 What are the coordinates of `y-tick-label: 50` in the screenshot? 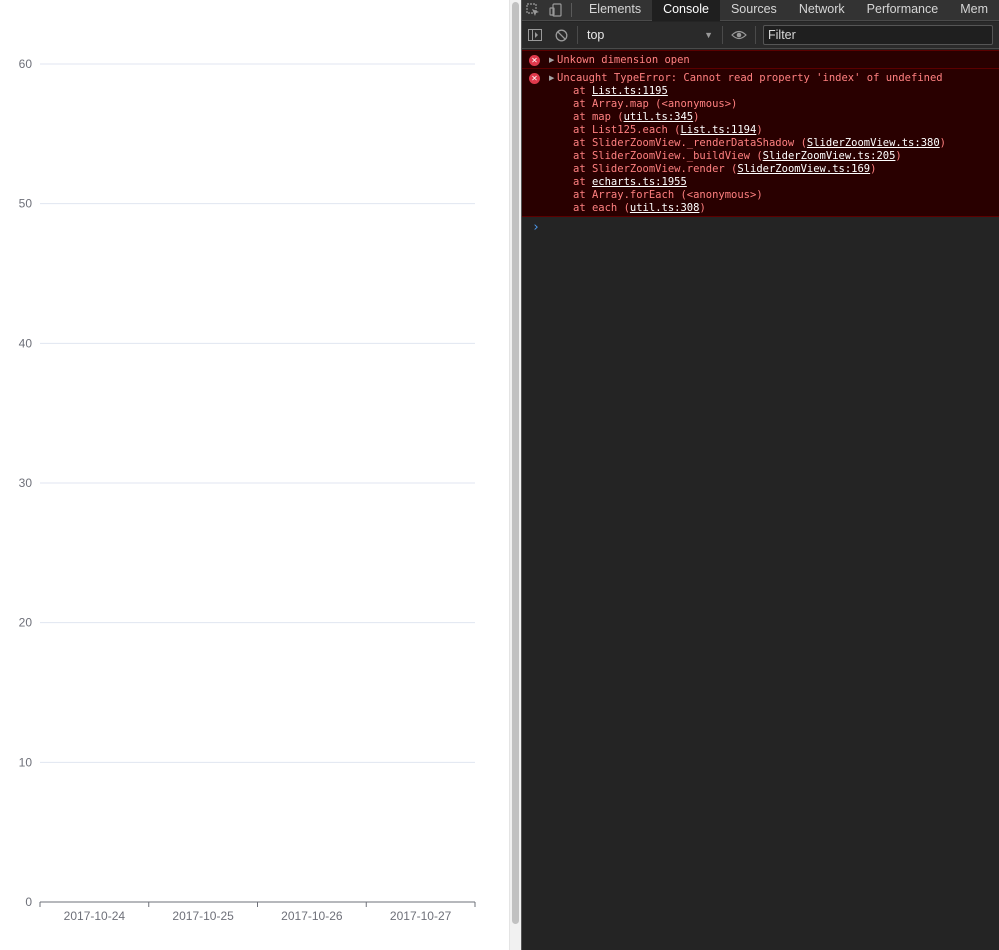 It's located at (26, 204).